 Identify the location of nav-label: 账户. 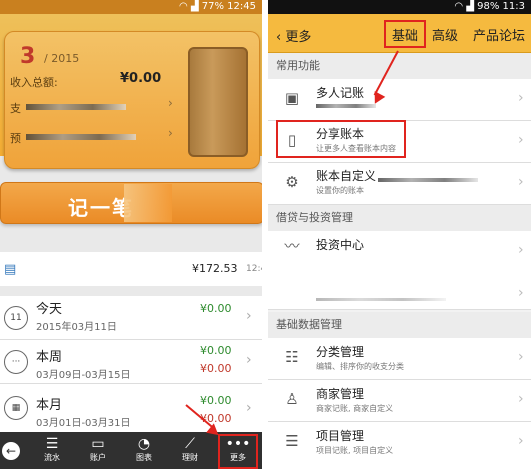
(98, 457).